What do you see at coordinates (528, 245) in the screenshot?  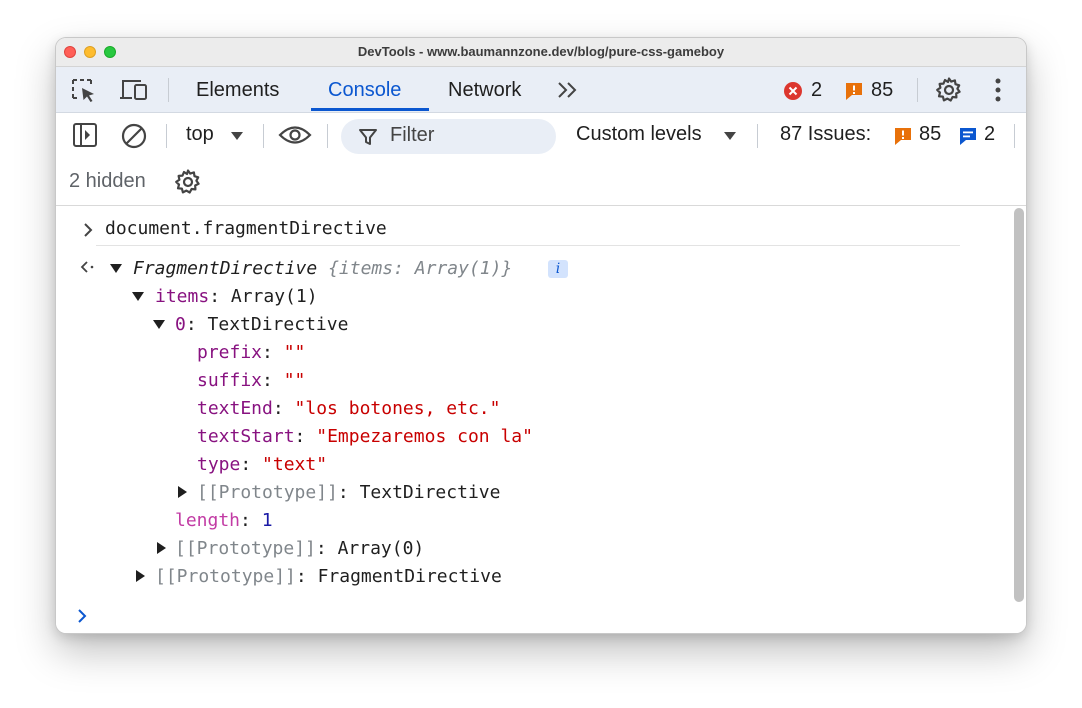 I see `message-divider` at bounding box center [528, 245].